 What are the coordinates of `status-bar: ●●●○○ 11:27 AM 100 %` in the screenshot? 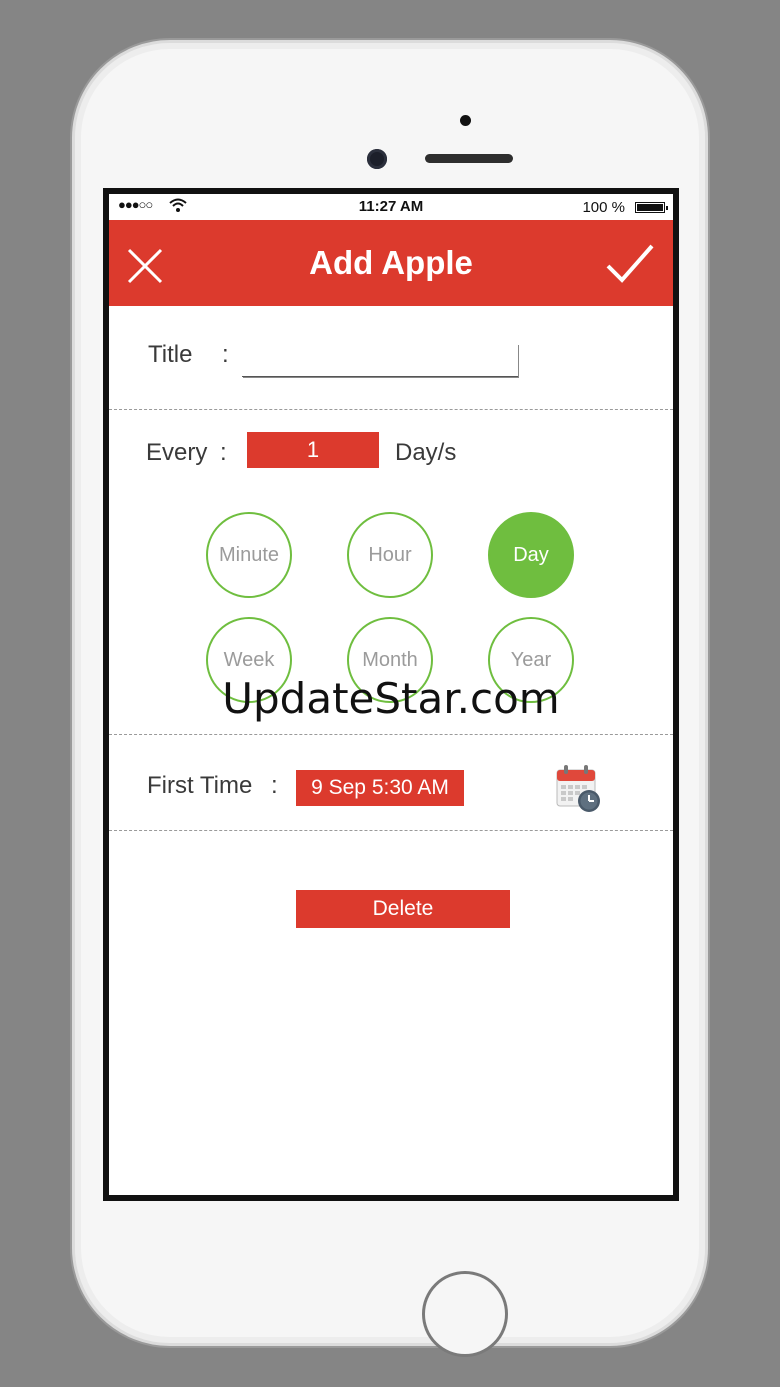 It's located at (391, 207).